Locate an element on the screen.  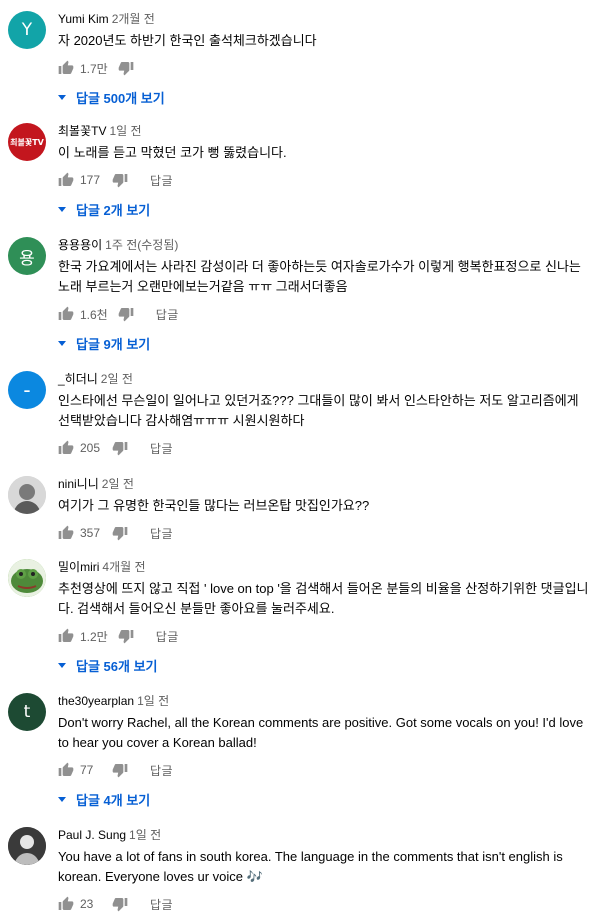
like-count: 77 is located at coordinates (87, 770).